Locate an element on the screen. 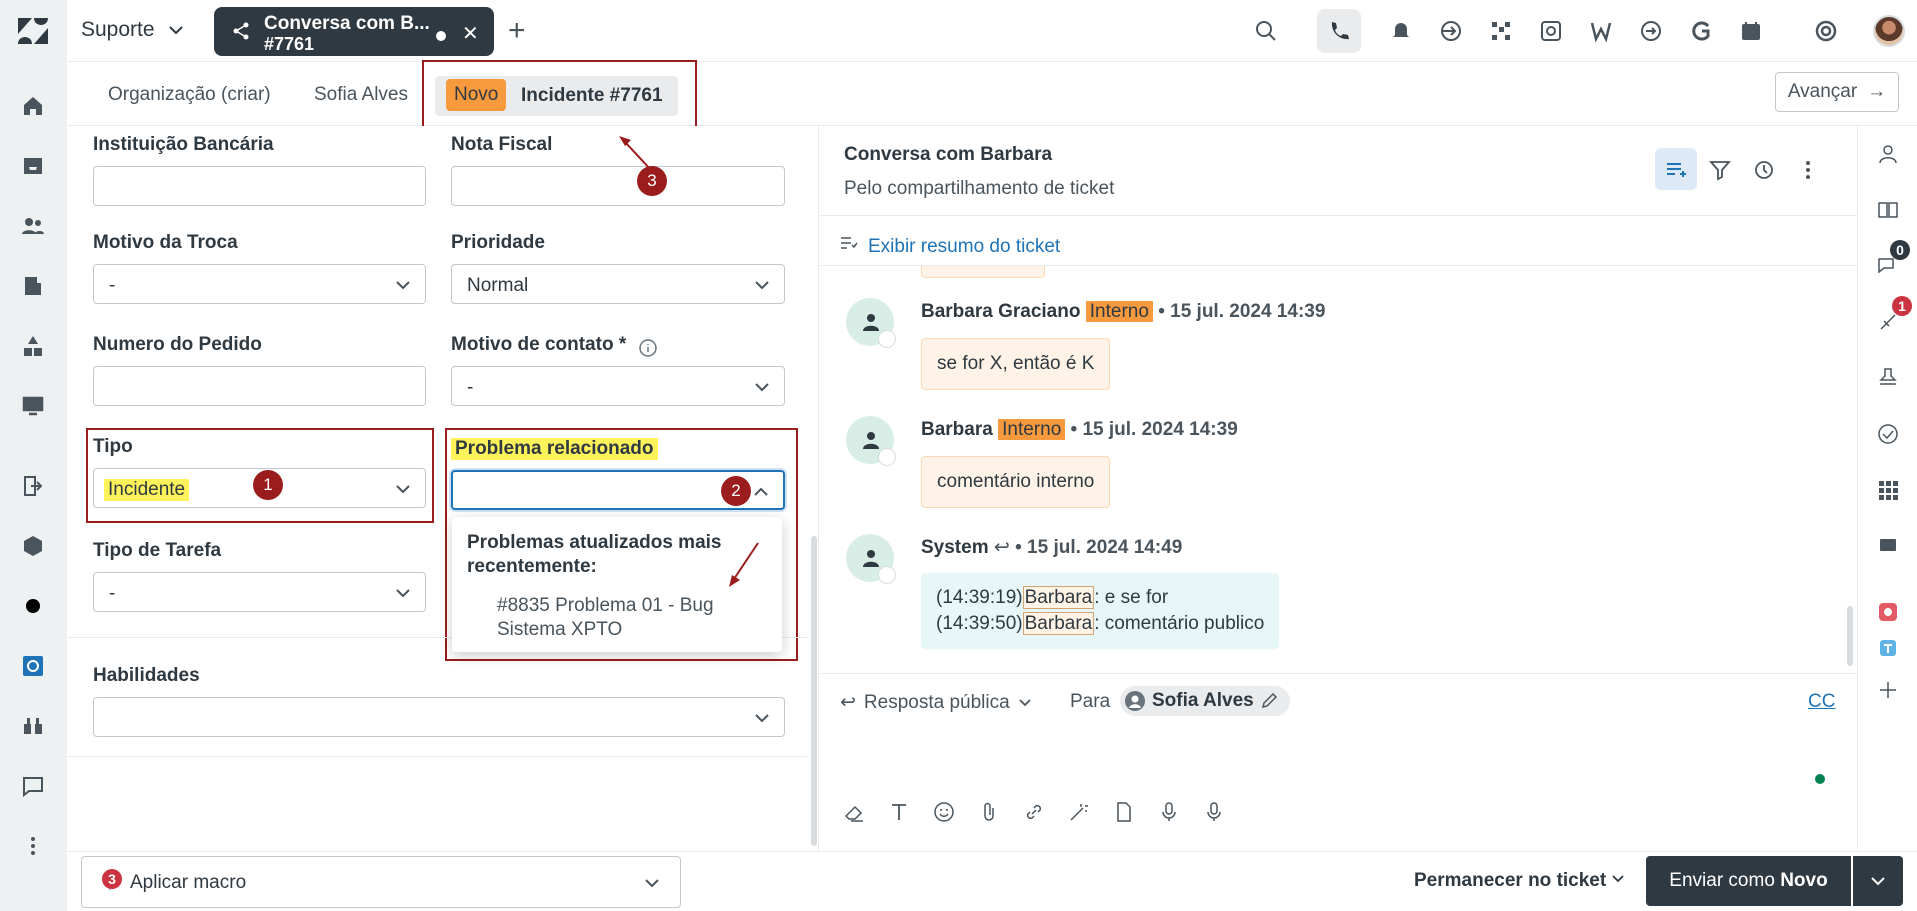  voice-icon is located at coordinates (1214, 812).